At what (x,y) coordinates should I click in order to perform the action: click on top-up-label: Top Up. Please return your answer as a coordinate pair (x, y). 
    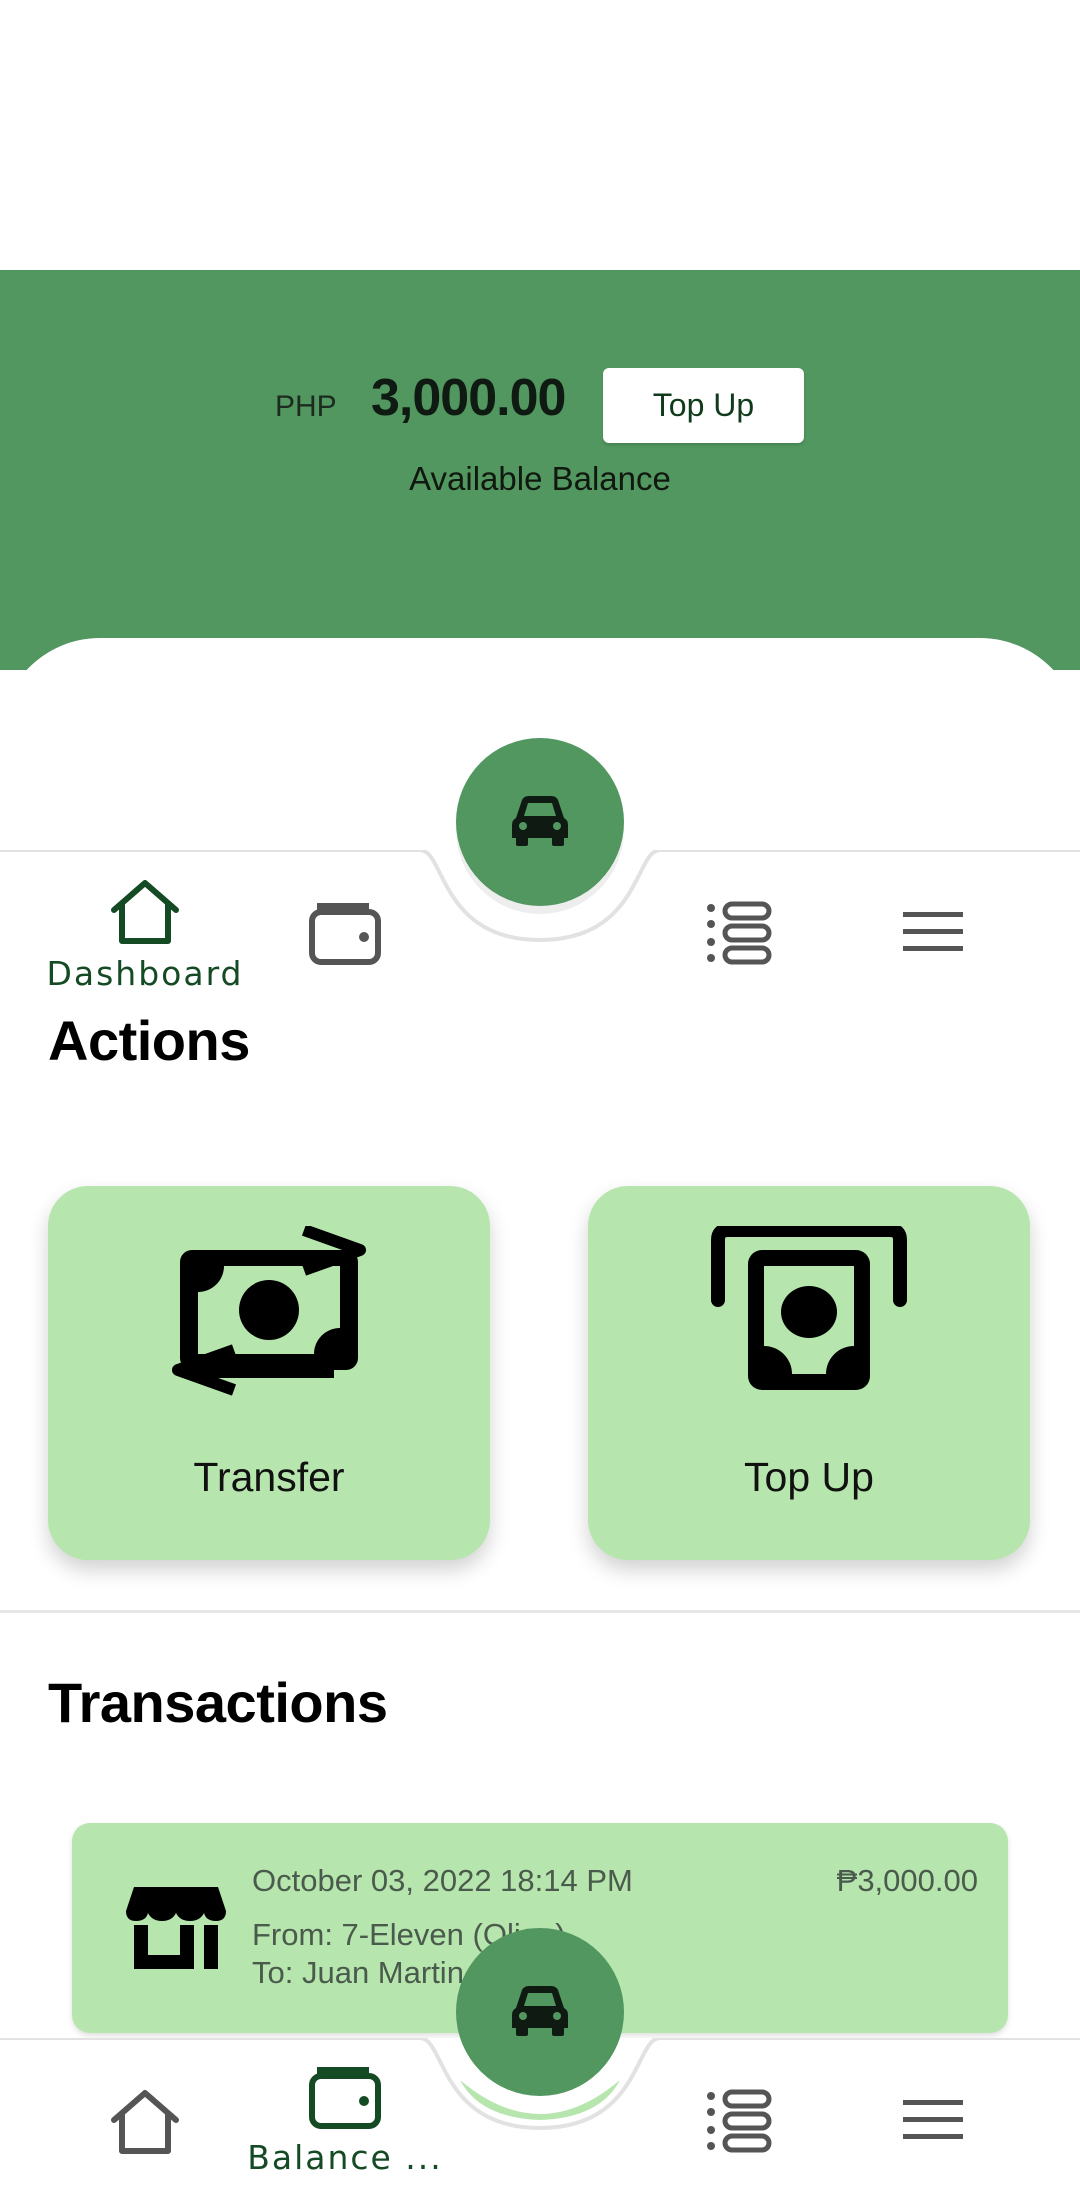
    Looking at the image, I should click on (809, 1477).